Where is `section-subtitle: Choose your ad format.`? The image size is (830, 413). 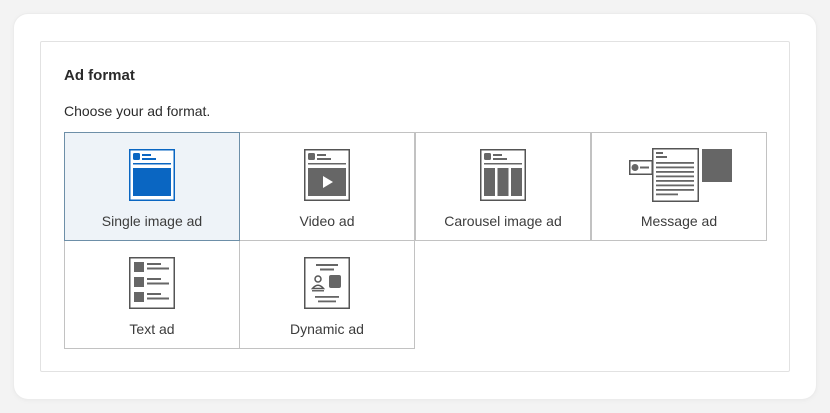
section-subtitle: Choose your ad format. is located at coordinates (137, 111).